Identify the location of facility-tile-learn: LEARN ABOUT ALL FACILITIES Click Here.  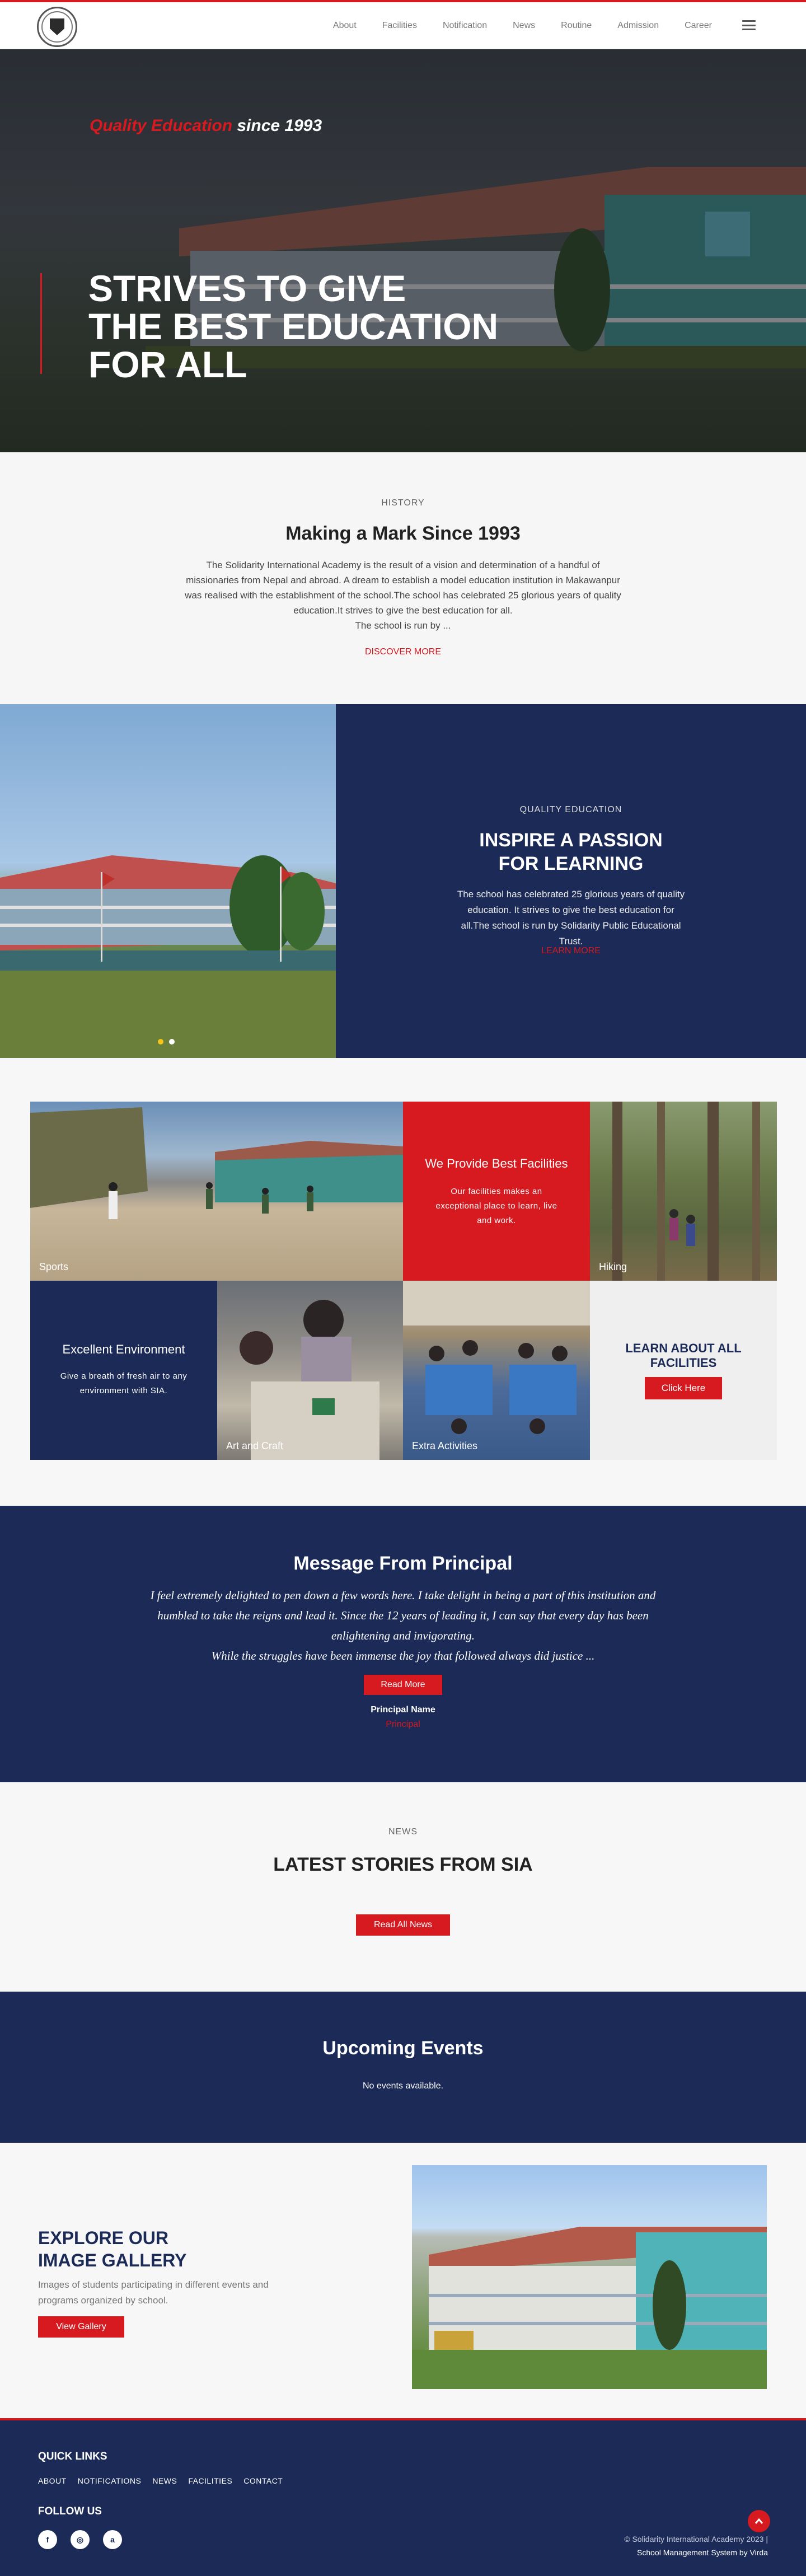
(683, 1371).